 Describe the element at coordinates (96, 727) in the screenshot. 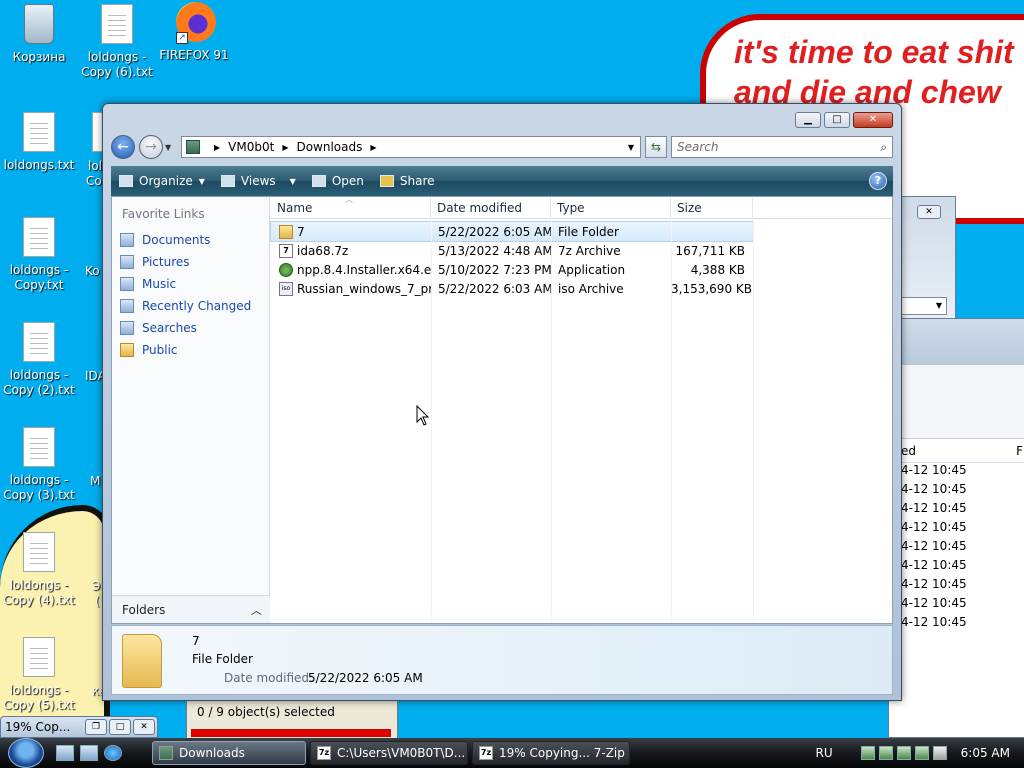

I see `restore-icon: ❐` at that location.